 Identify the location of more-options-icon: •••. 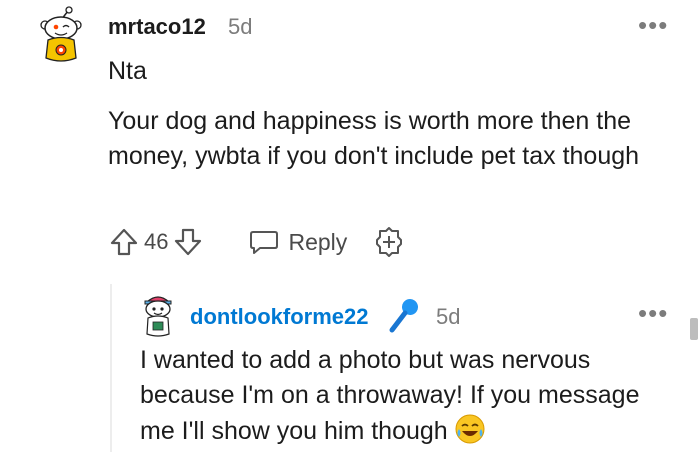
(653, 25).